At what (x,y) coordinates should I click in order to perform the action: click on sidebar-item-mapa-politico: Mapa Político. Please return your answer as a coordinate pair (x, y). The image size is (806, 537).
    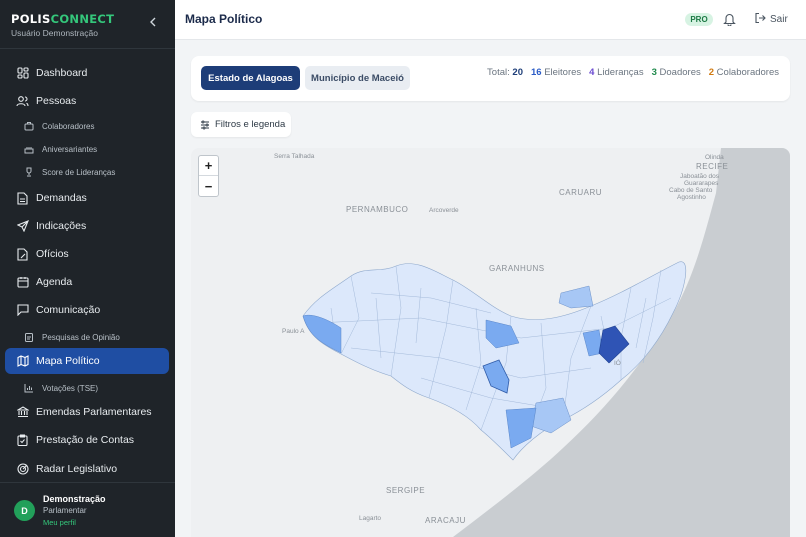
    Looking at the image, I should click on (87, 361).